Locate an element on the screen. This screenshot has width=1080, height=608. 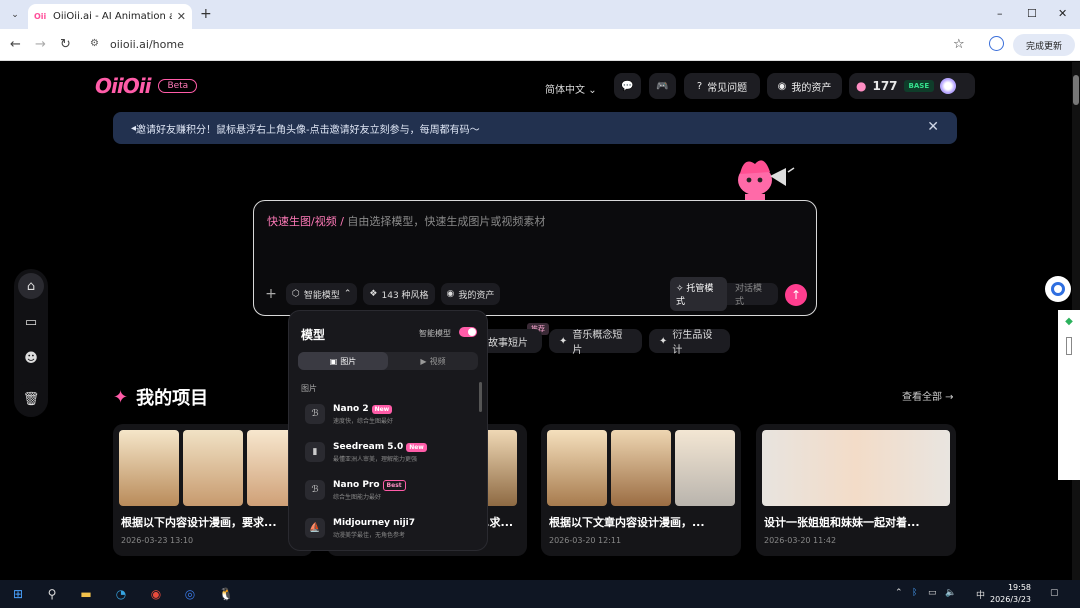
quick-action-merch: ✦ 衍生品设计 is located at coordinates (689, 342).